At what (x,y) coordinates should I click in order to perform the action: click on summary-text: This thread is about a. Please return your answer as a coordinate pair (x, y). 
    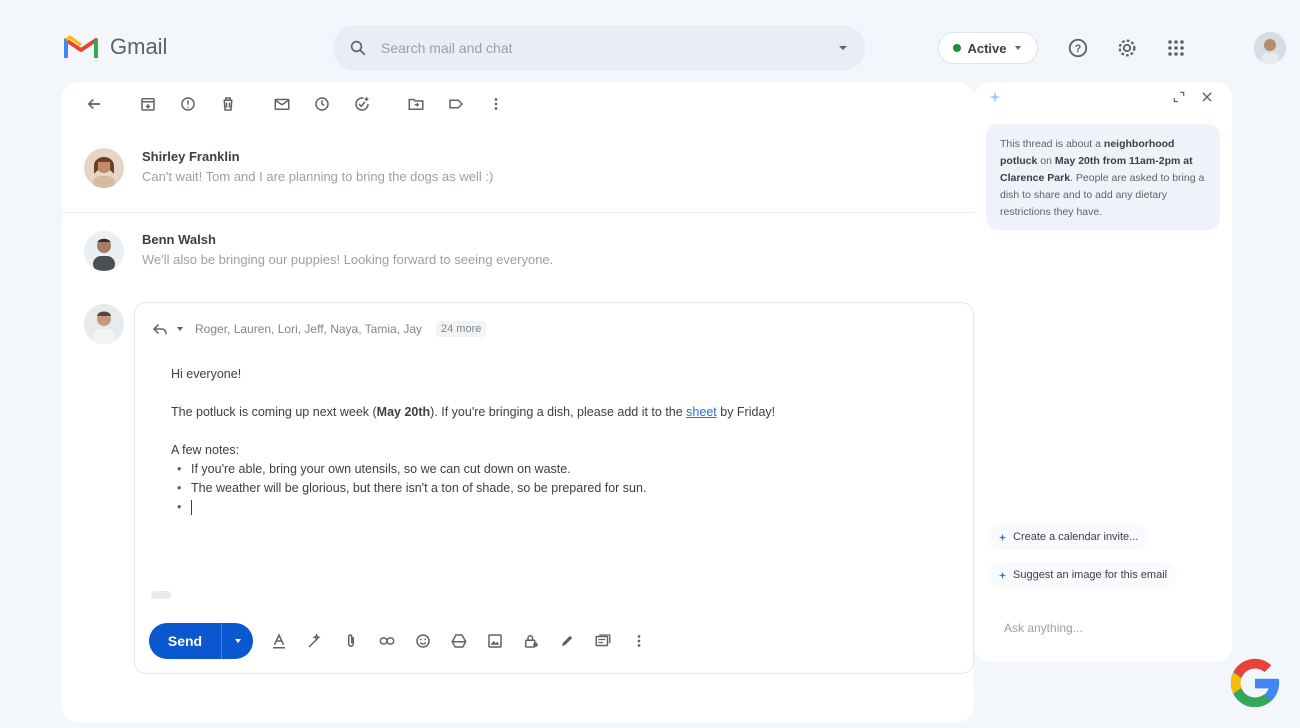
    Looking at the image, I should click on (1052, 144).